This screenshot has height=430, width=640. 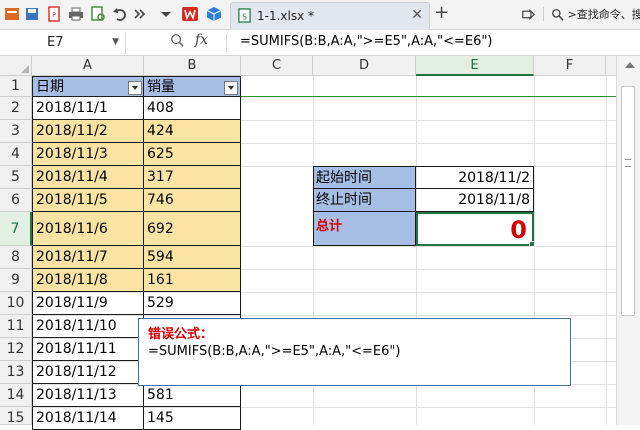 I want to click on fill-handle, so click(x=532, y=244).